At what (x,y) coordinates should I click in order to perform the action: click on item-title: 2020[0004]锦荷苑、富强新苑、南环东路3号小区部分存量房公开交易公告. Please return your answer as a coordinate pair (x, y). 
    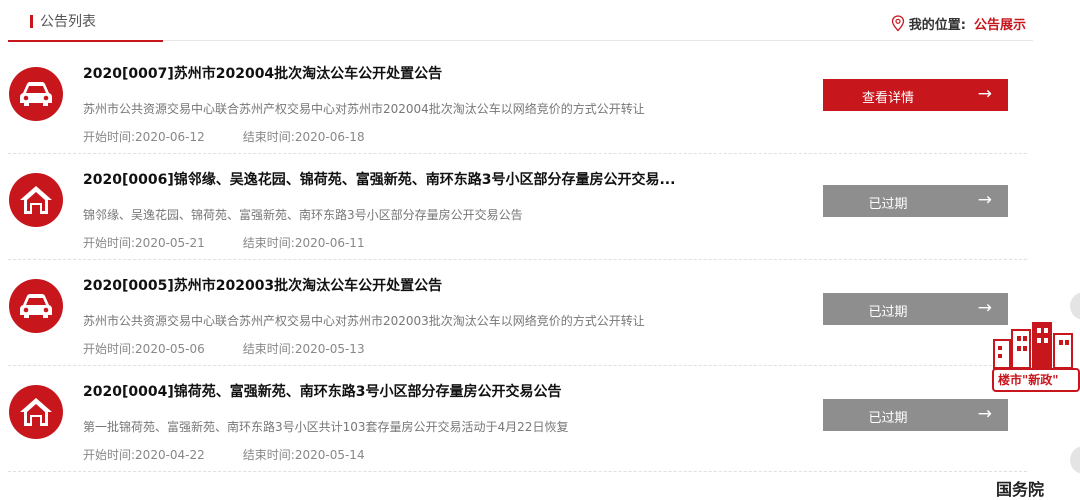
    Looking at the image, I should click on (322, 391).